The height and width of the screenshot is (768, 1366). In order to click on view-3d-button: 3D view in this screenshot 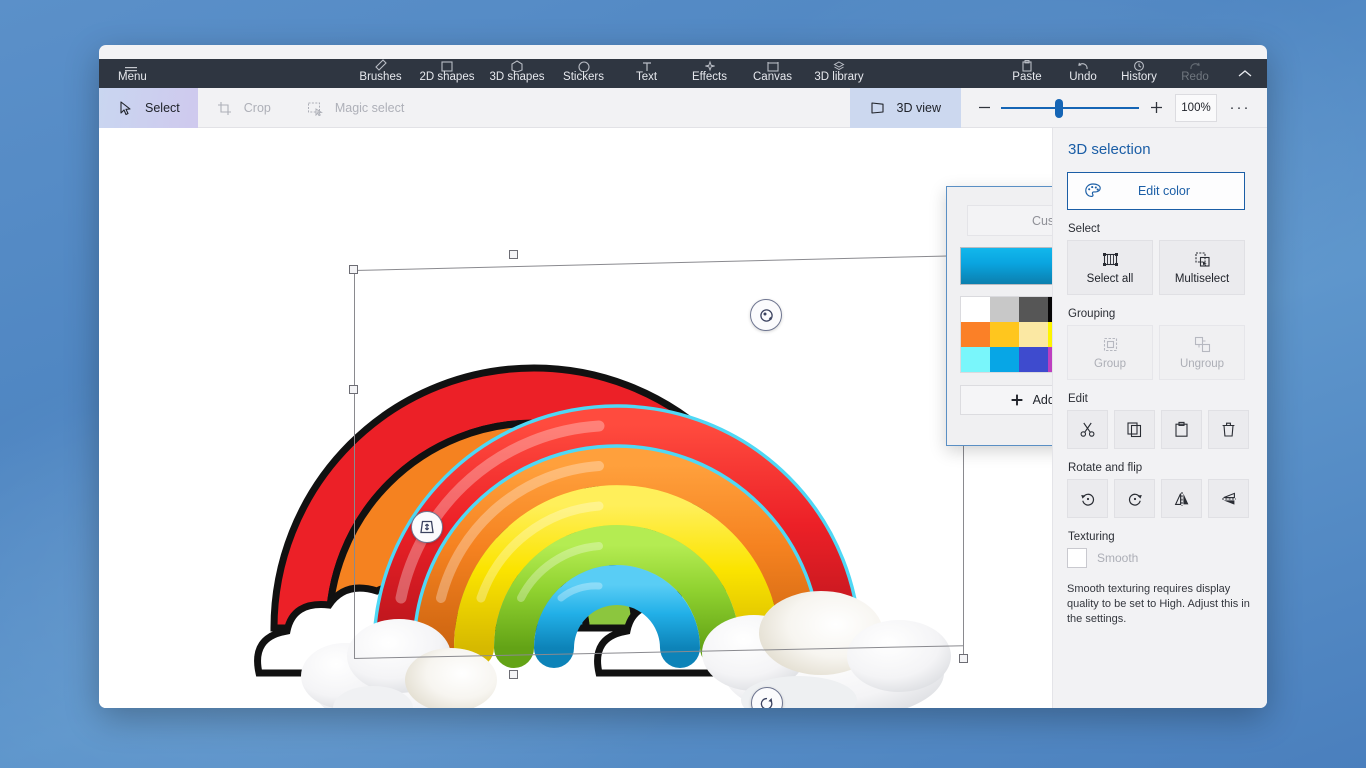, I will do `click(905, 107)`.